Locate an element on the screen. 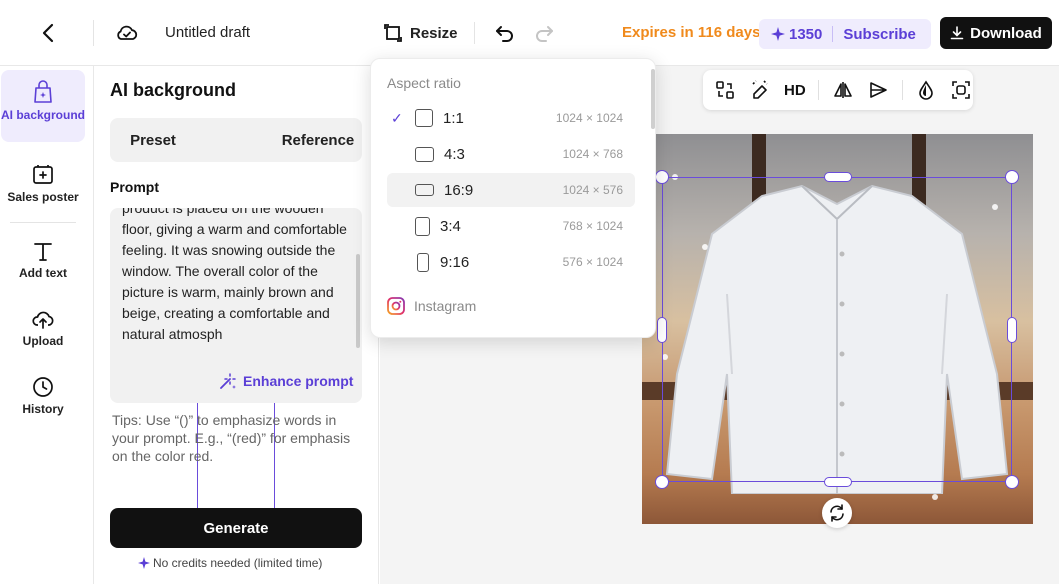  no-credits-note: No credits needed (limited time) is located at coordinates (230, 563).